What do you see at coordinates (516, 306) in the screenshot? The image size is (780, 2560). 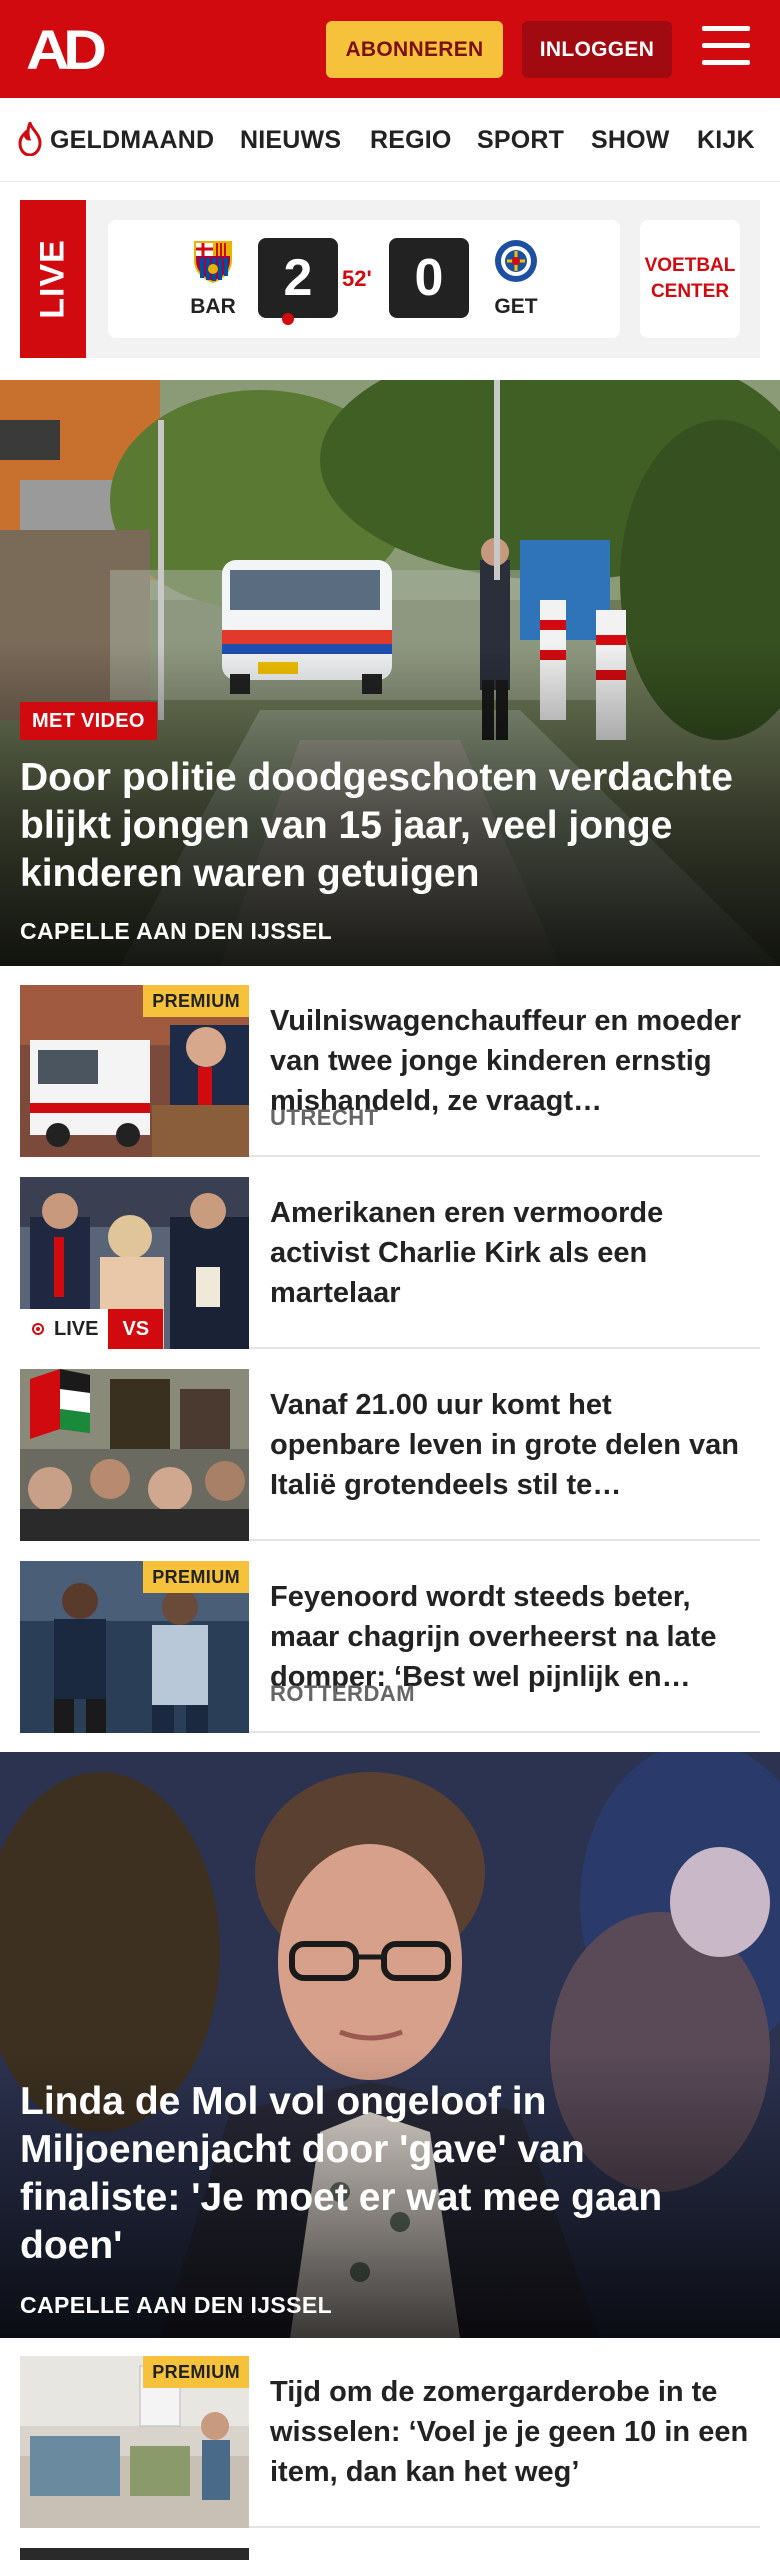 I see `away-team-abbr: GET` at bounding box center [516, 306].